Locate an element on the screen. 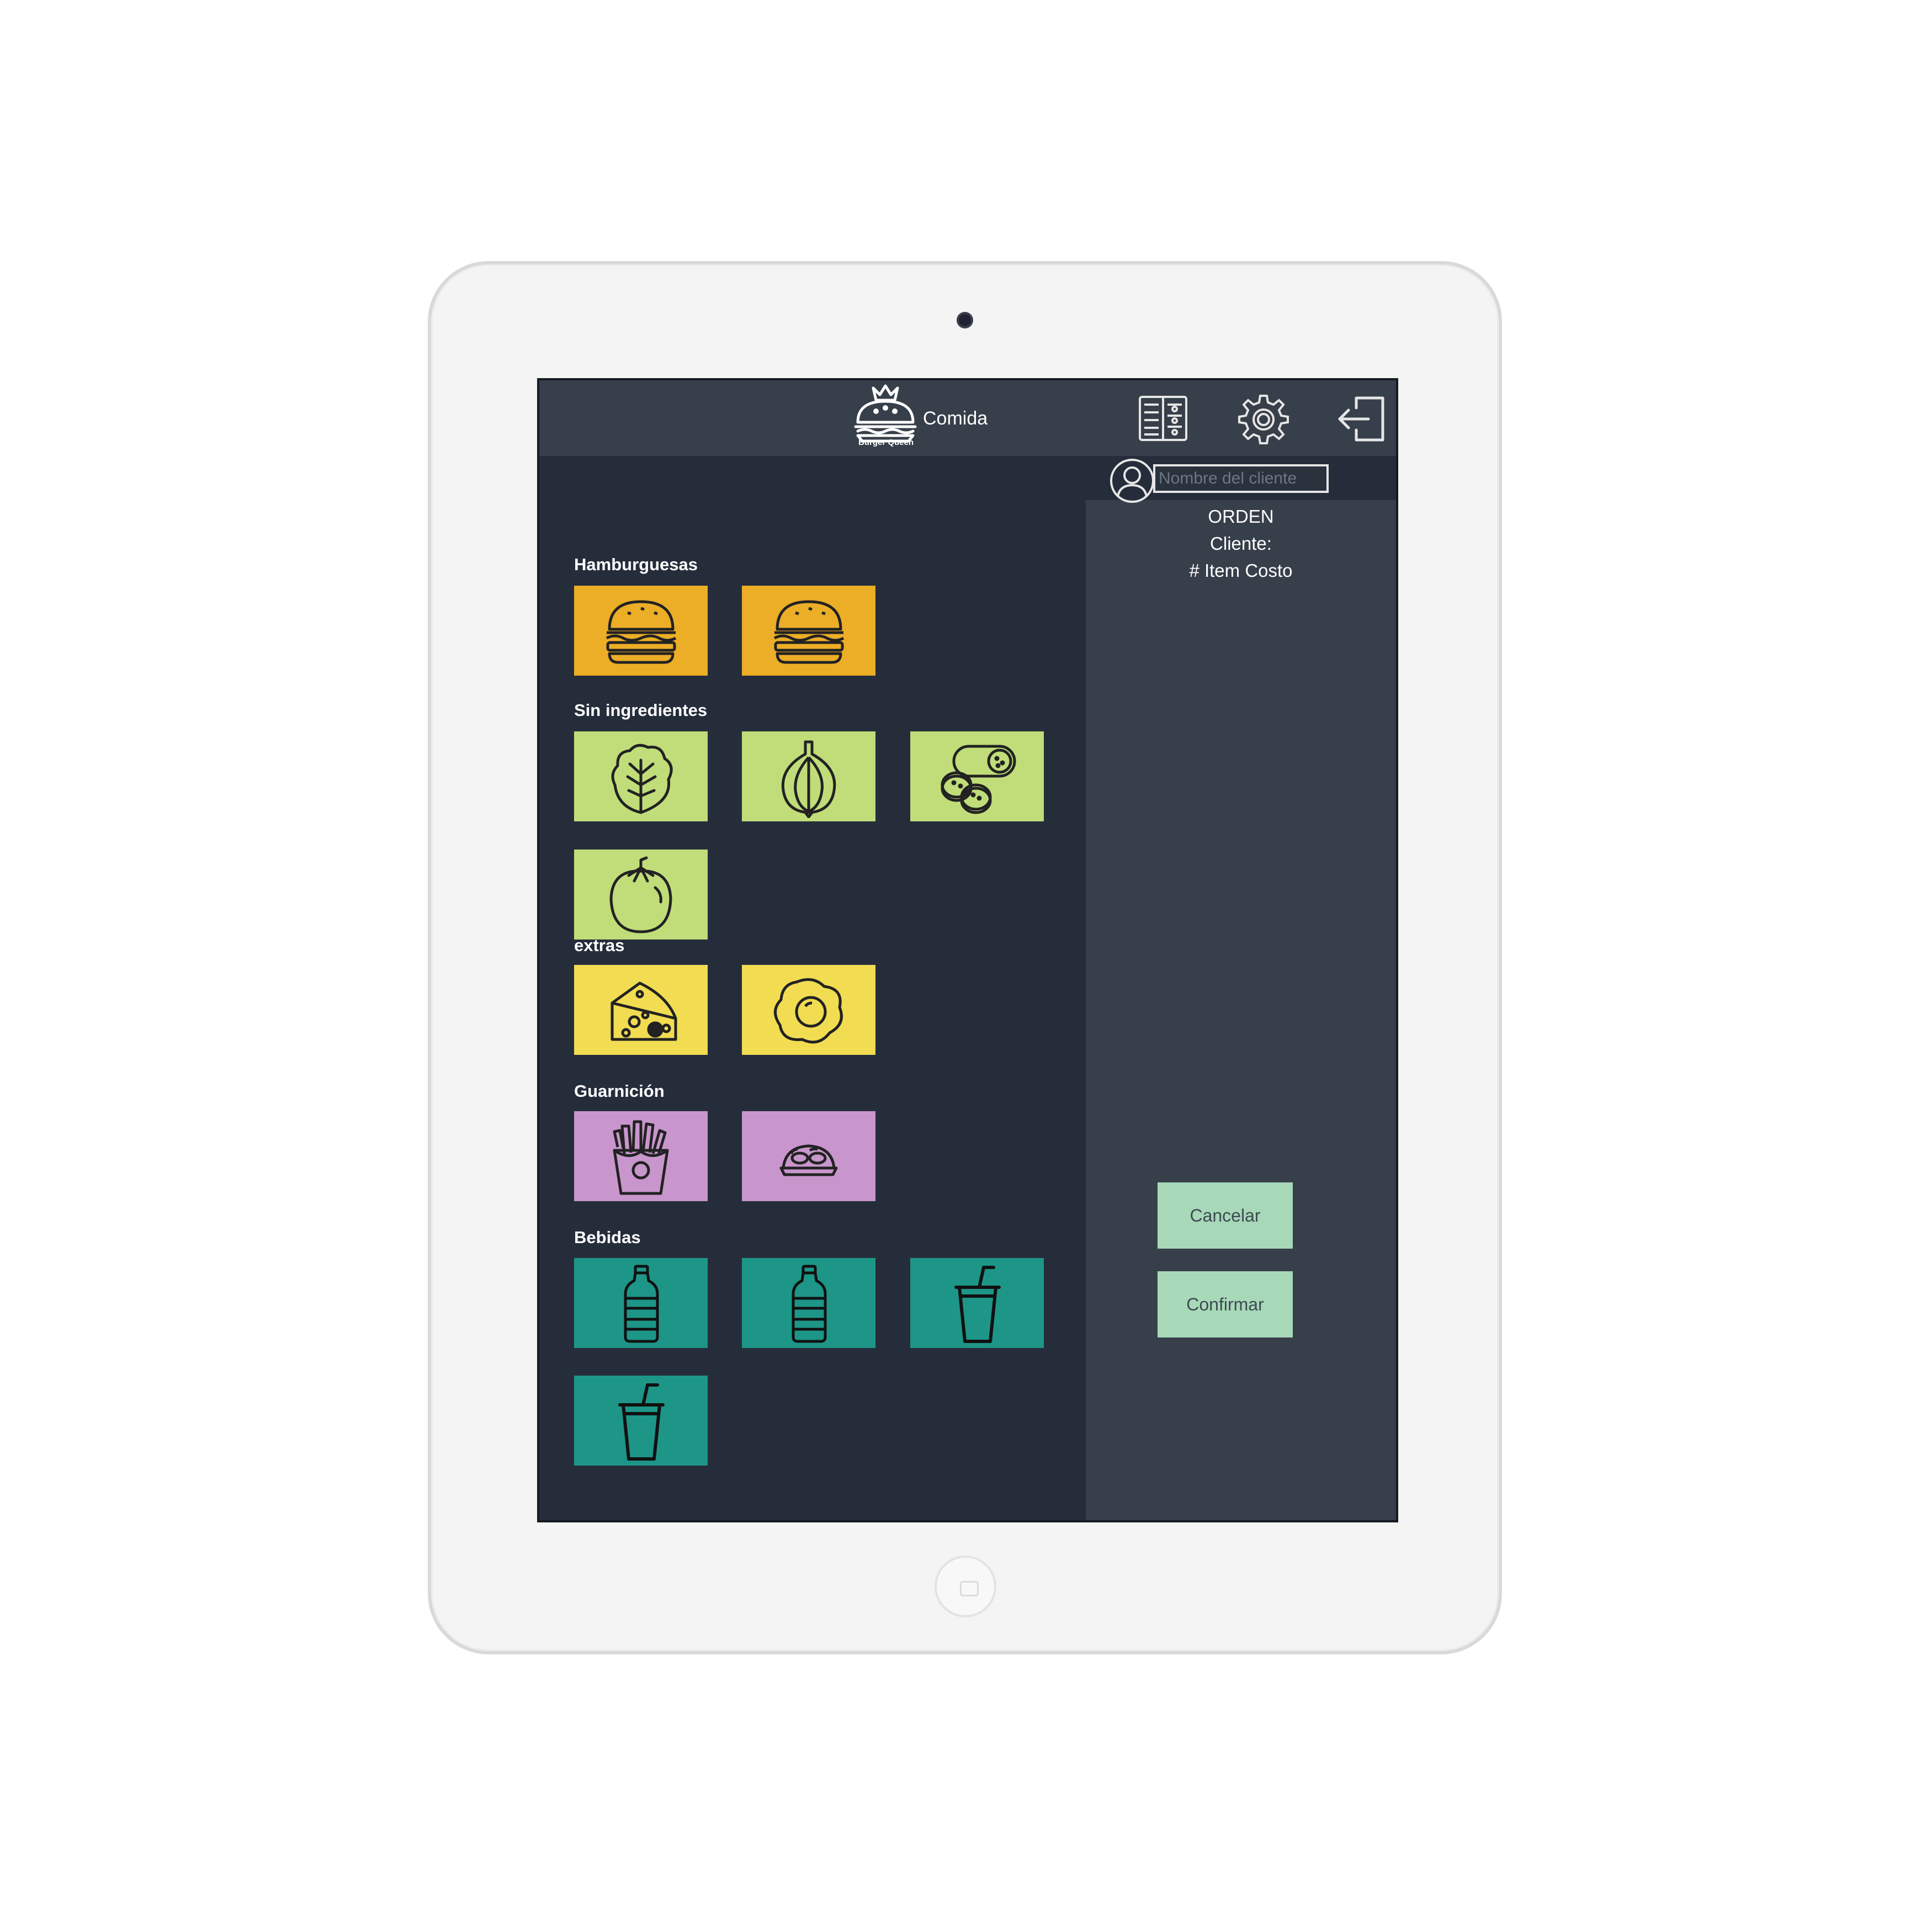  section-extras: extras is located at coordinates (600, 946).